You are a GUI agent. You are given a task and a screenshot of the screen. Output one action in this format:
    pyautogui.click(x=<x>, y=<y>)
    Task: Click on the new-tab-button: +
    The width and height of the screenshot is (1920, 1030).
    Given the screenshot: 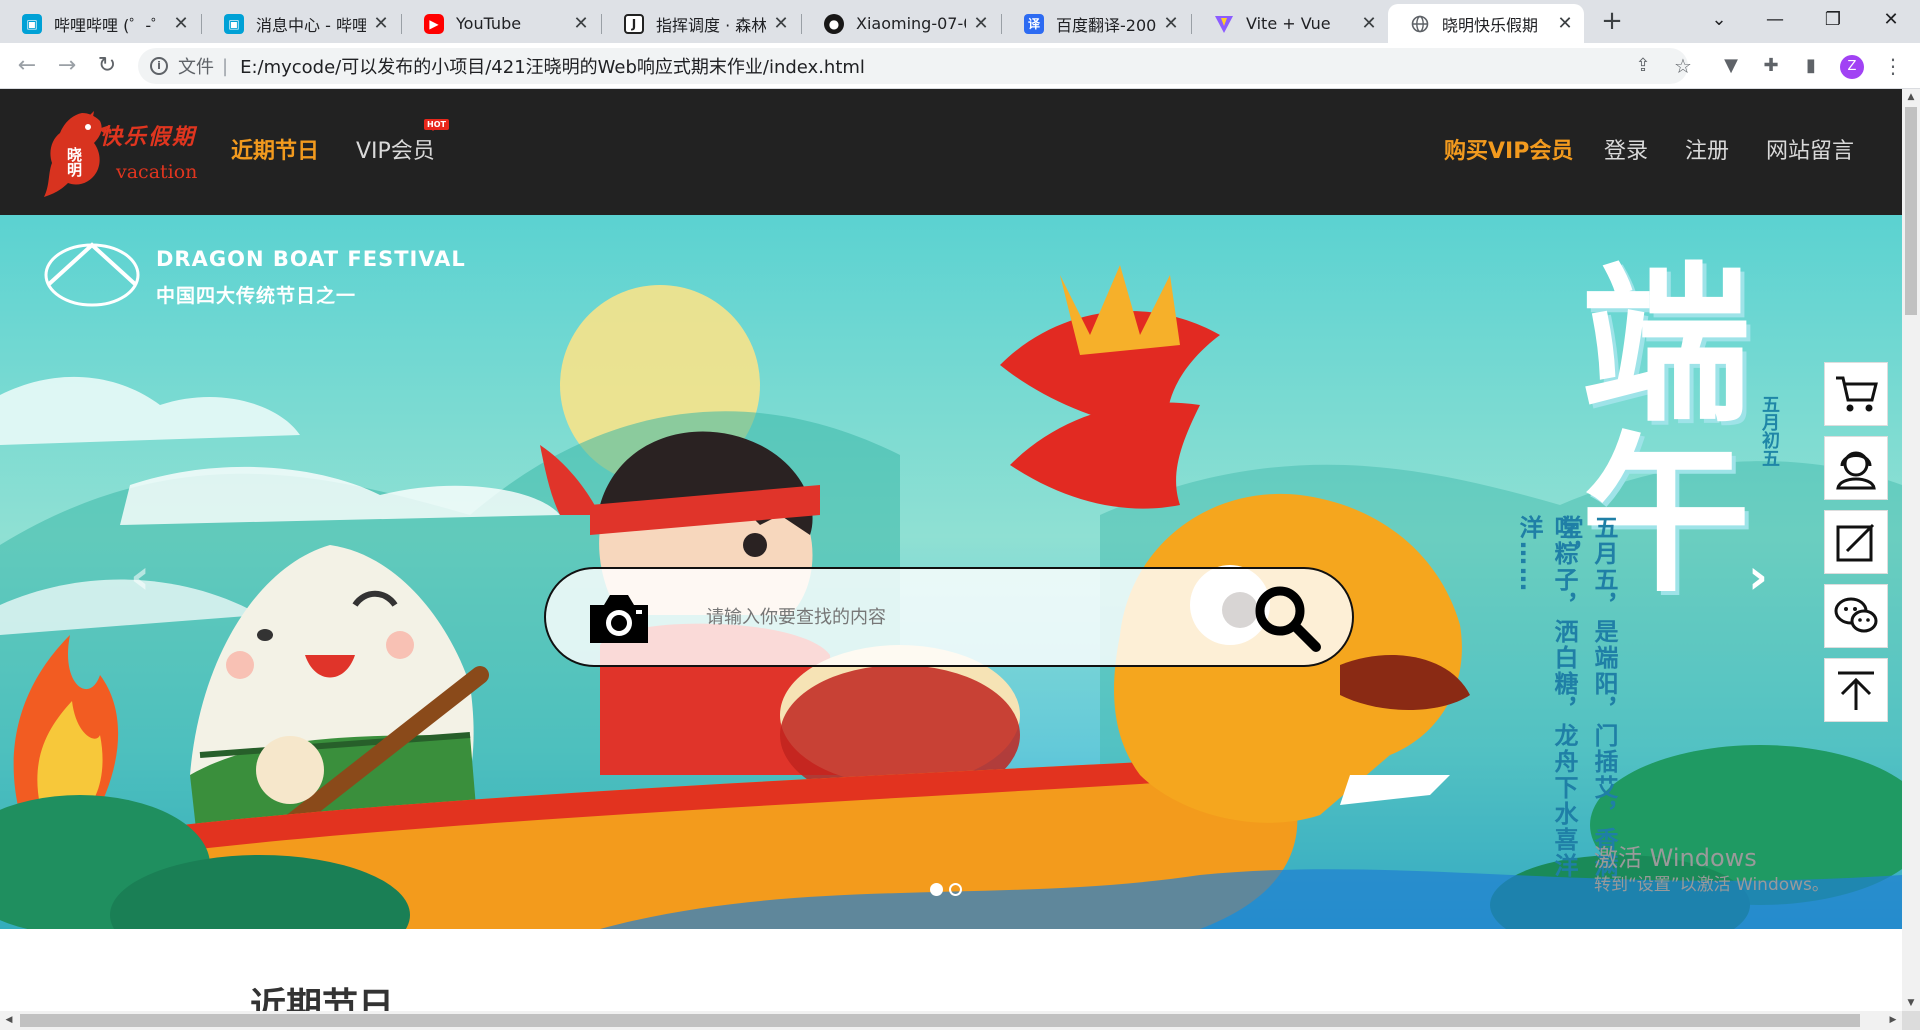 What is the action you would take?
    pyautogui.click(x=1612, y=22)
    